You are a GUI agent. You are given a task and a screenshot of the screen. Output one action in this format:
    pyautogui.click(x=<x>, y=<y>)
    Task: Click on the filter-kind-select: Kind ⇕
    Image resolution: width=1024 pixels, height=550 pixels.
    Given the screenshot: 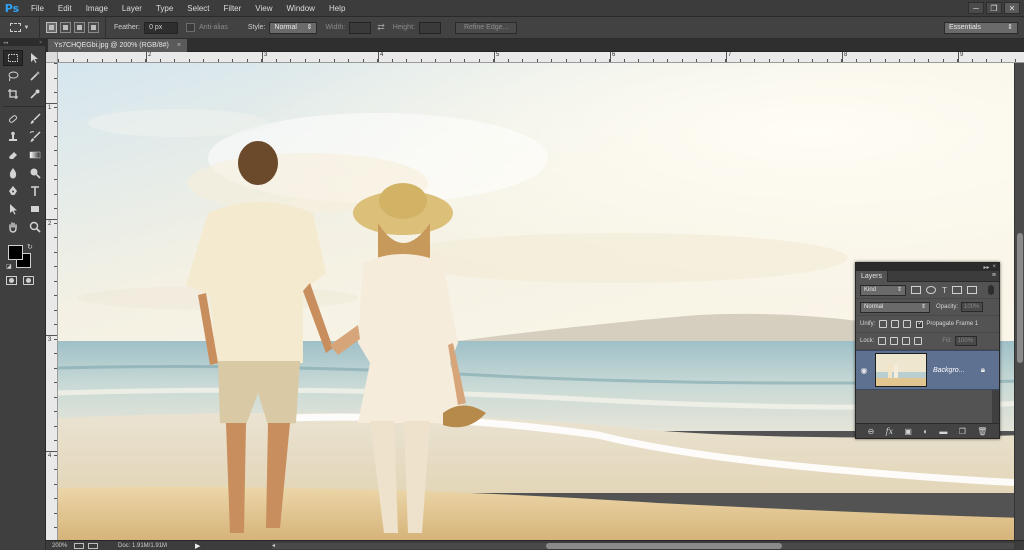 What is the action you would take?
    pyautogui.click(x=883, y=290)
    